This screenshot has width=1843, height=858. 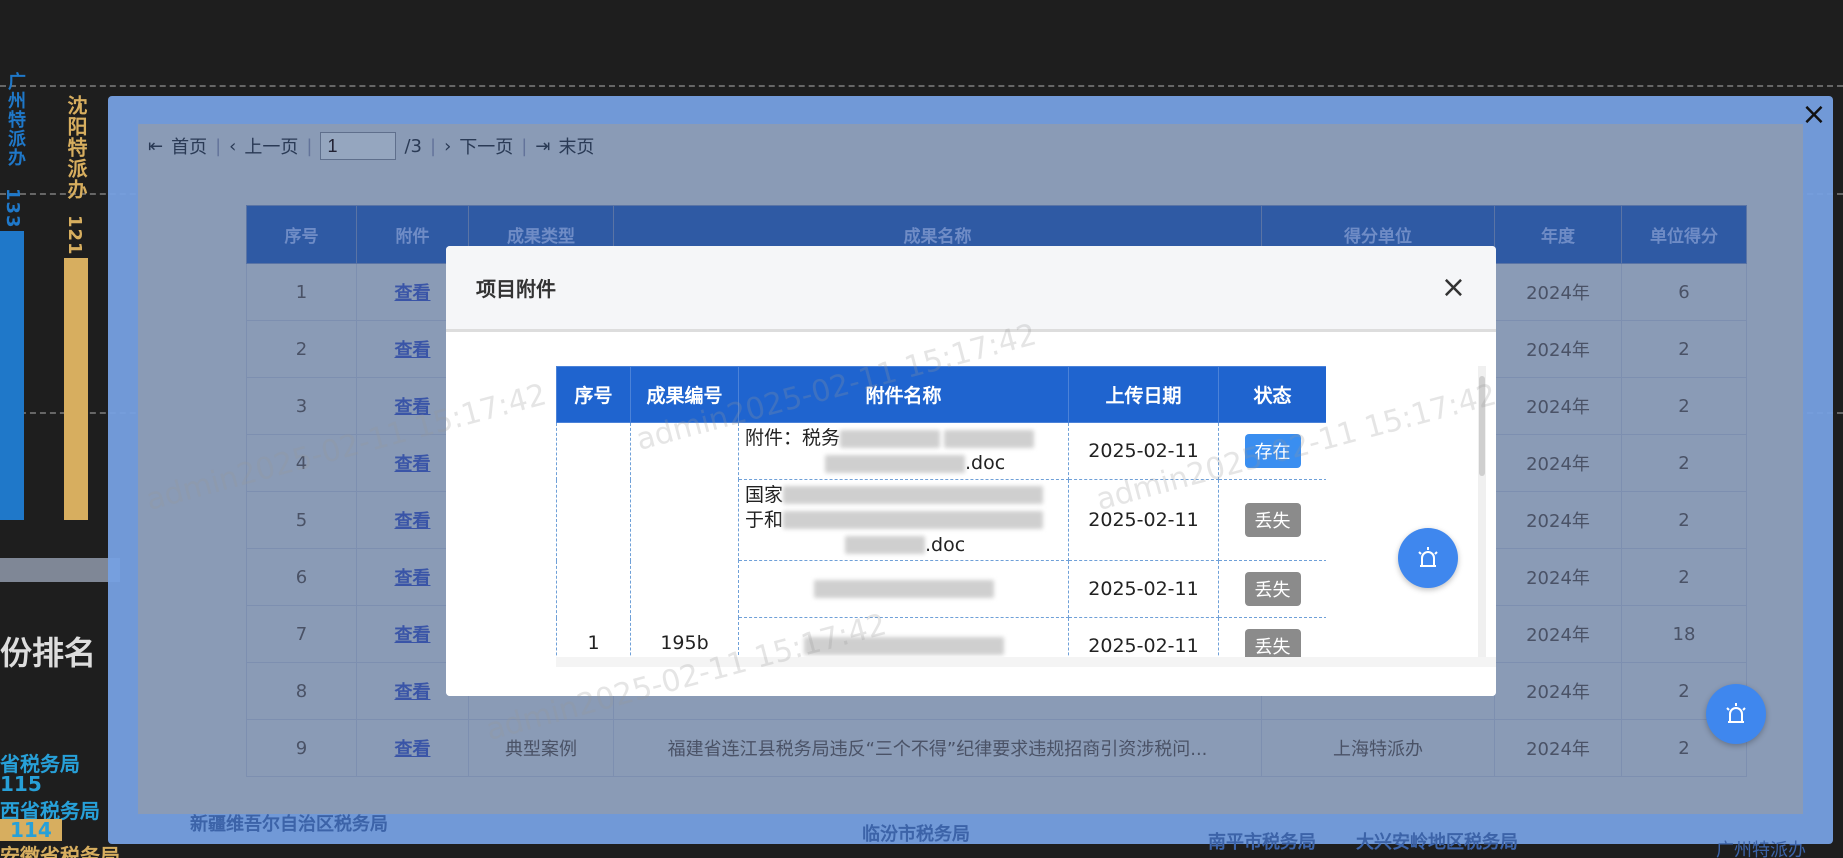 What do you see at coordinates (271, 146) in the screenshot?
I see `prev-page-button: 上一页` at bounding box center [271, 146].